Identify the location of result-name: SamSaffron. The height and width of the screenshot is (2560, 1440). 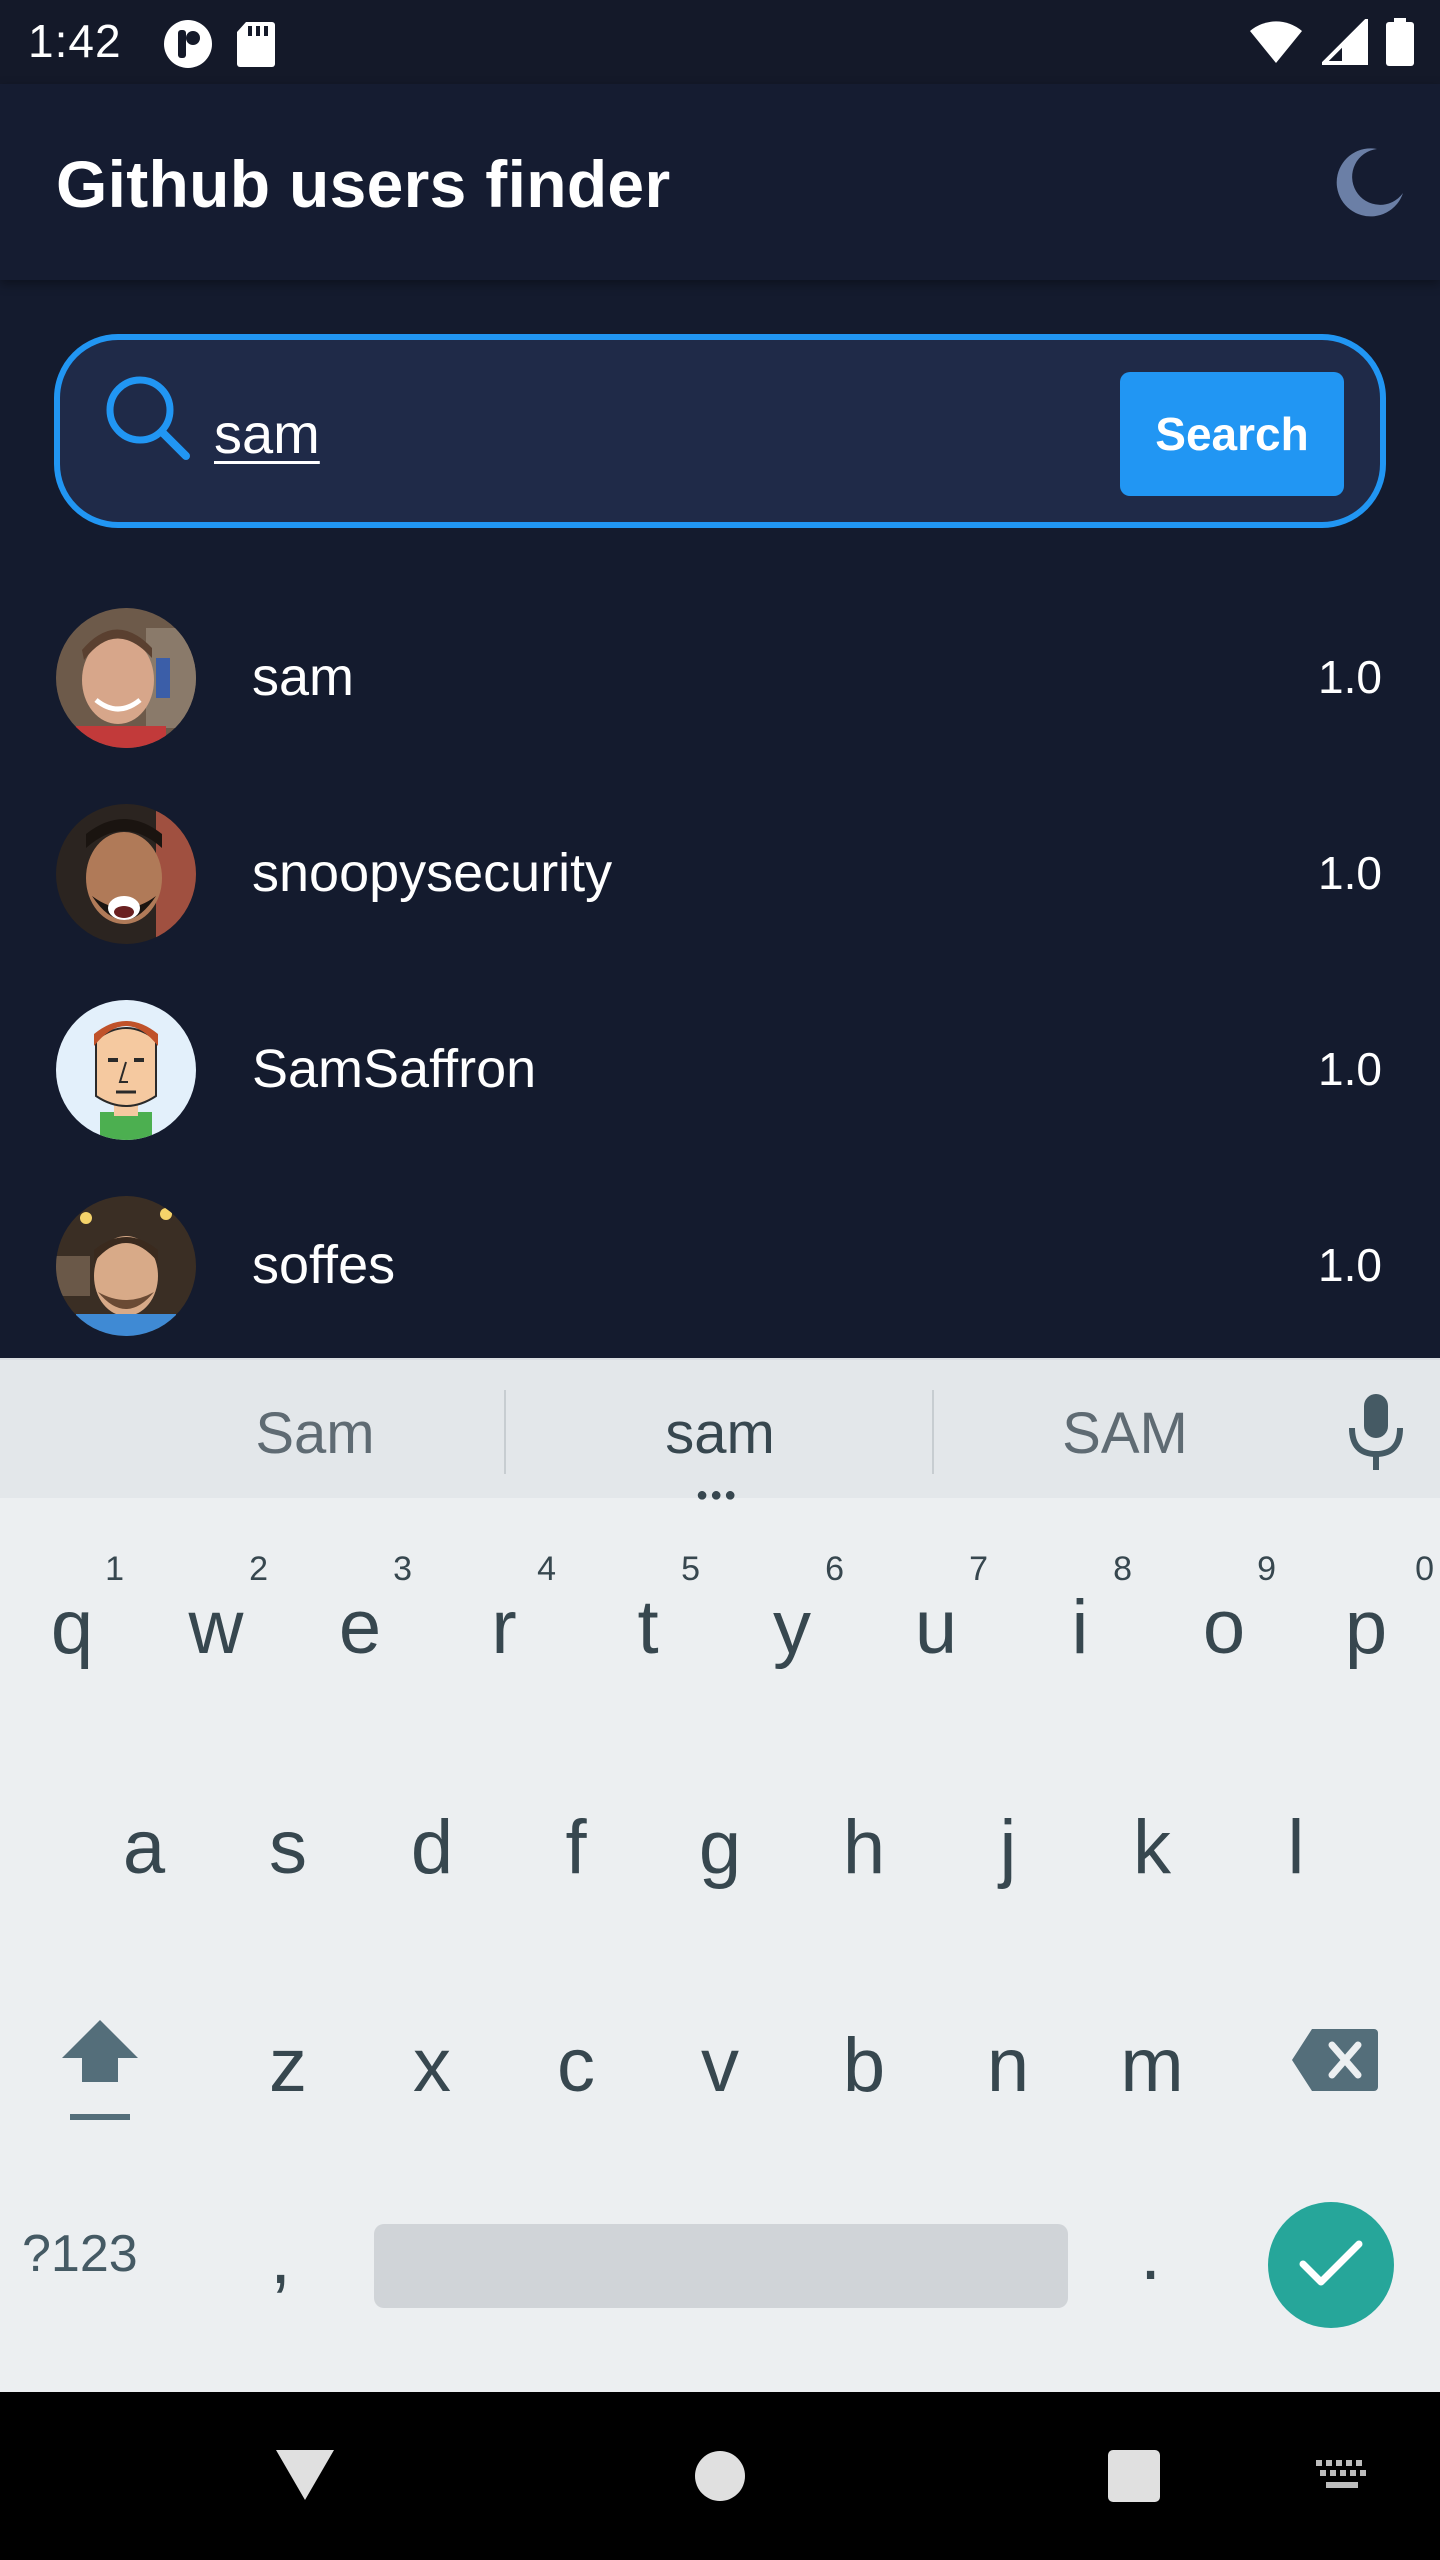
(394, 1069).